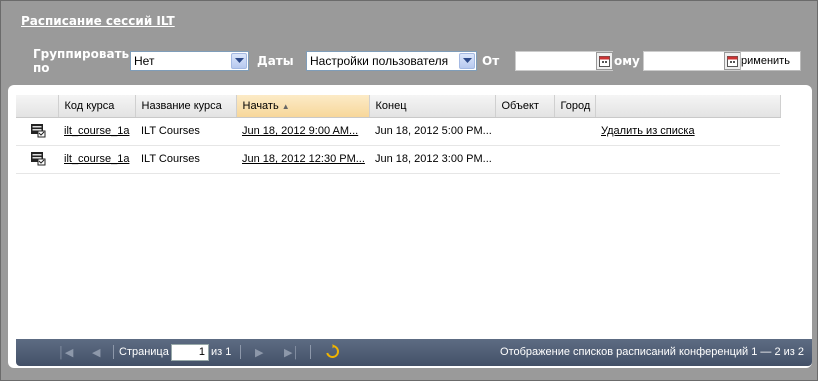 The width and height of the screenshot is (818, 381). What do you see at coordinates (770, 61) in the screenshot?
I see `apply-button: рименить` at bounding box center [770, 61].